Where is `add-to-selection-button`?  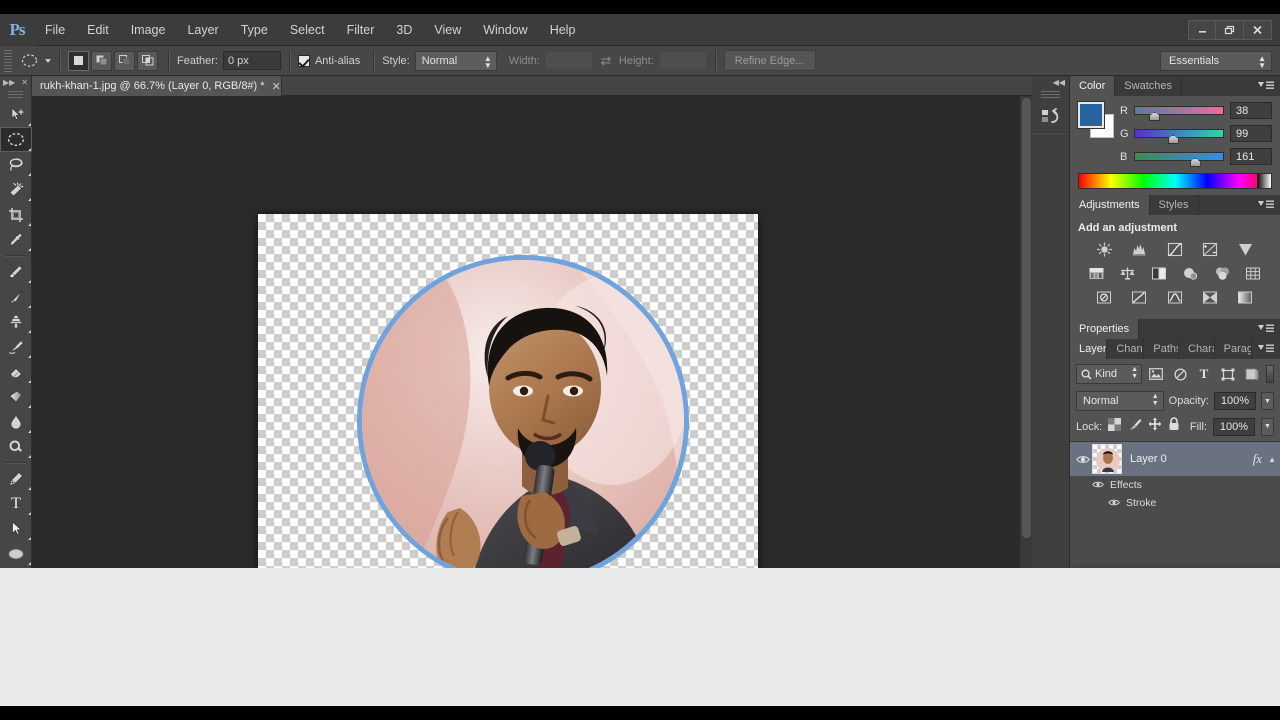 add-to-selection-button is located at coordinates (101, 60).